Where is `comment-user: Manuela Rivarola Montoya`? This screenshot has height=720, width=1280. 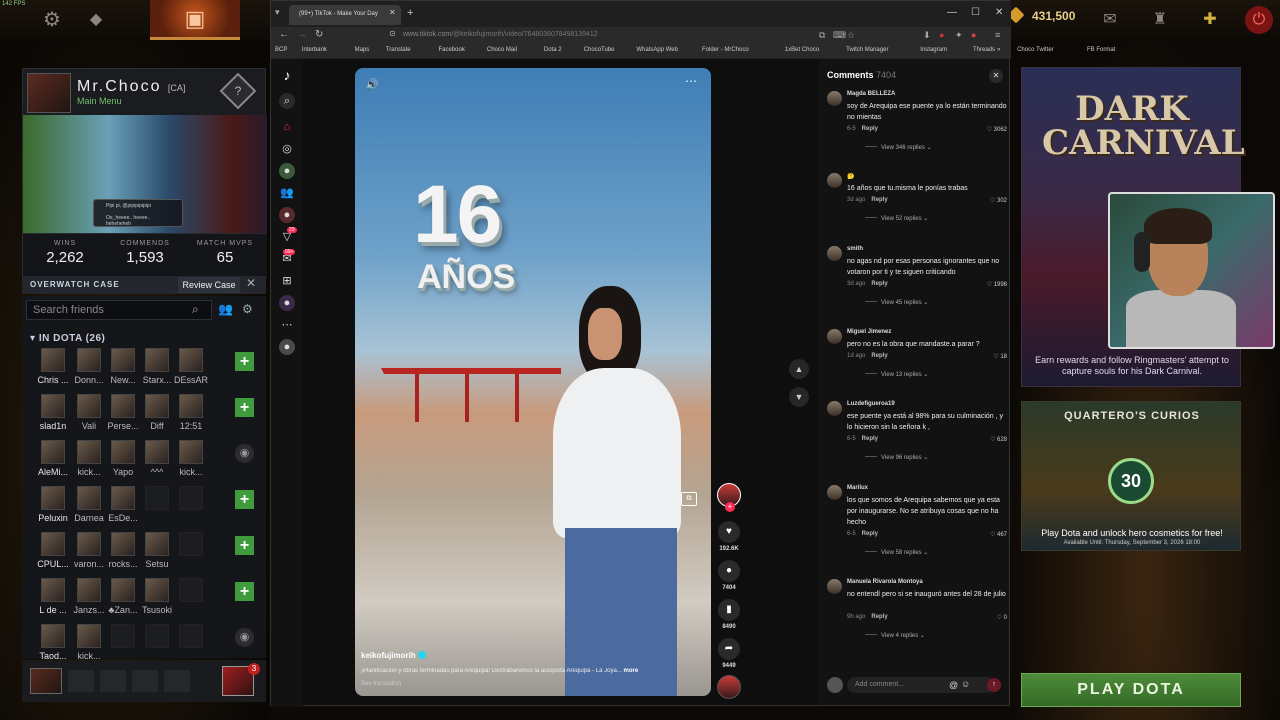 comment-user: Manuela Rivarola Montoya is located at coordinates (885, 582).